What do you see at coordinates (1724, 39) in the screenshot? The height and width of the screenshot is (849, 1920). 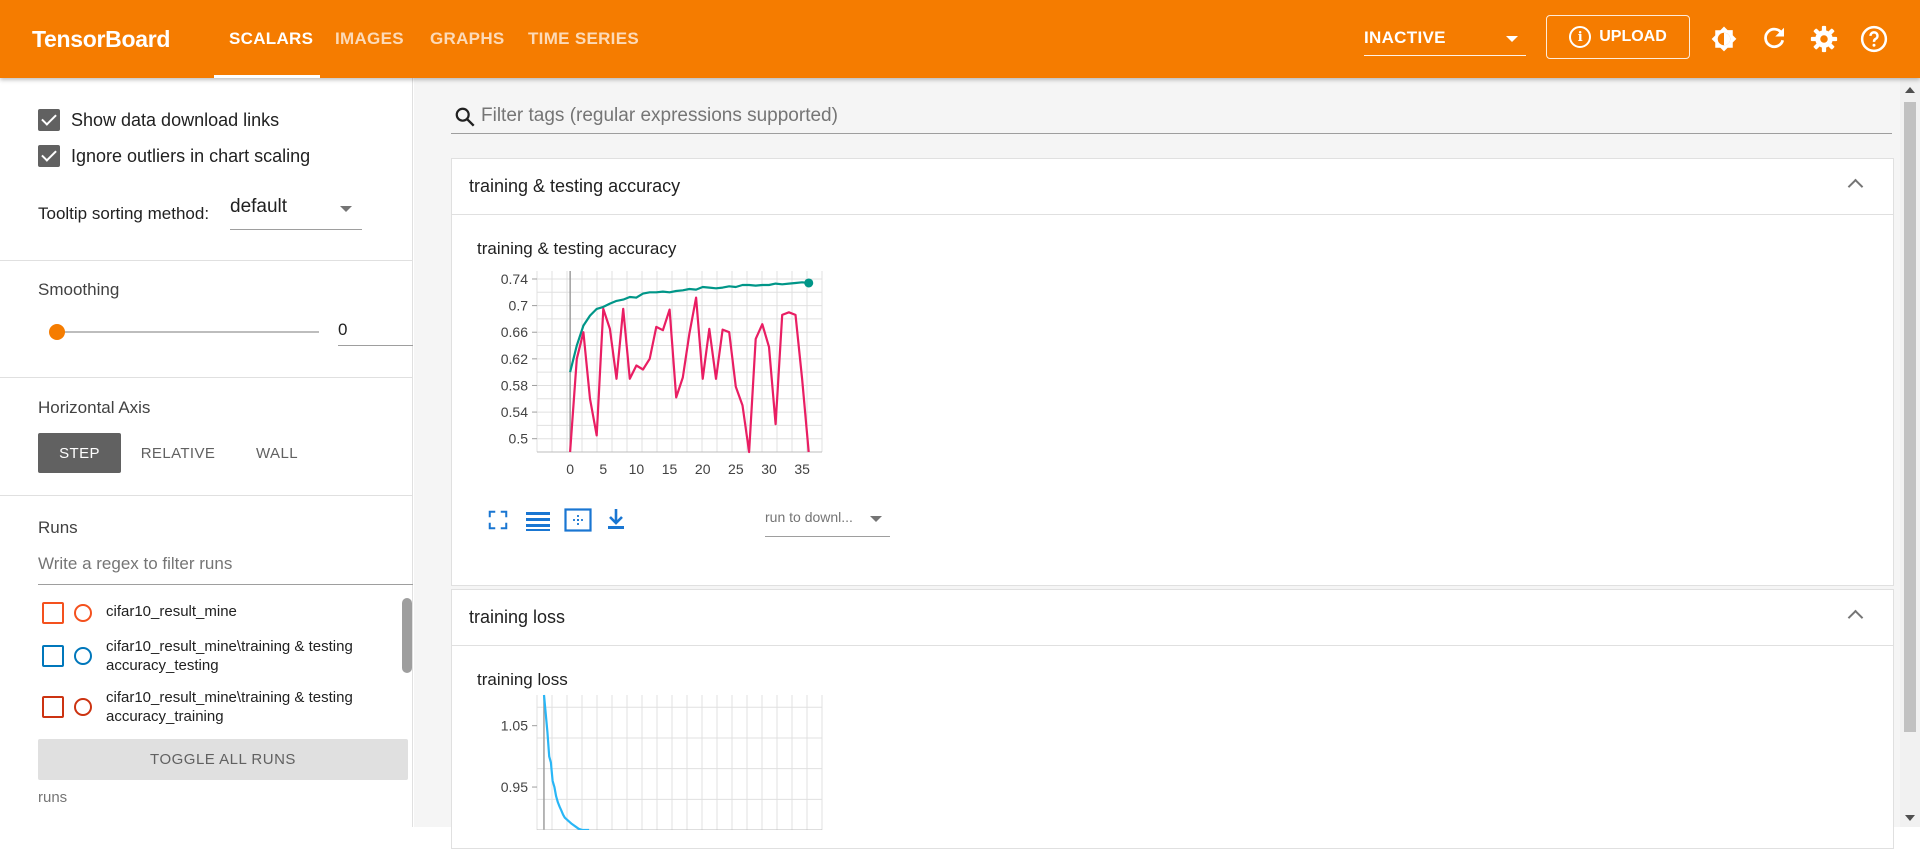 I see `brightness-icon` at bounding box center [1724, 39].